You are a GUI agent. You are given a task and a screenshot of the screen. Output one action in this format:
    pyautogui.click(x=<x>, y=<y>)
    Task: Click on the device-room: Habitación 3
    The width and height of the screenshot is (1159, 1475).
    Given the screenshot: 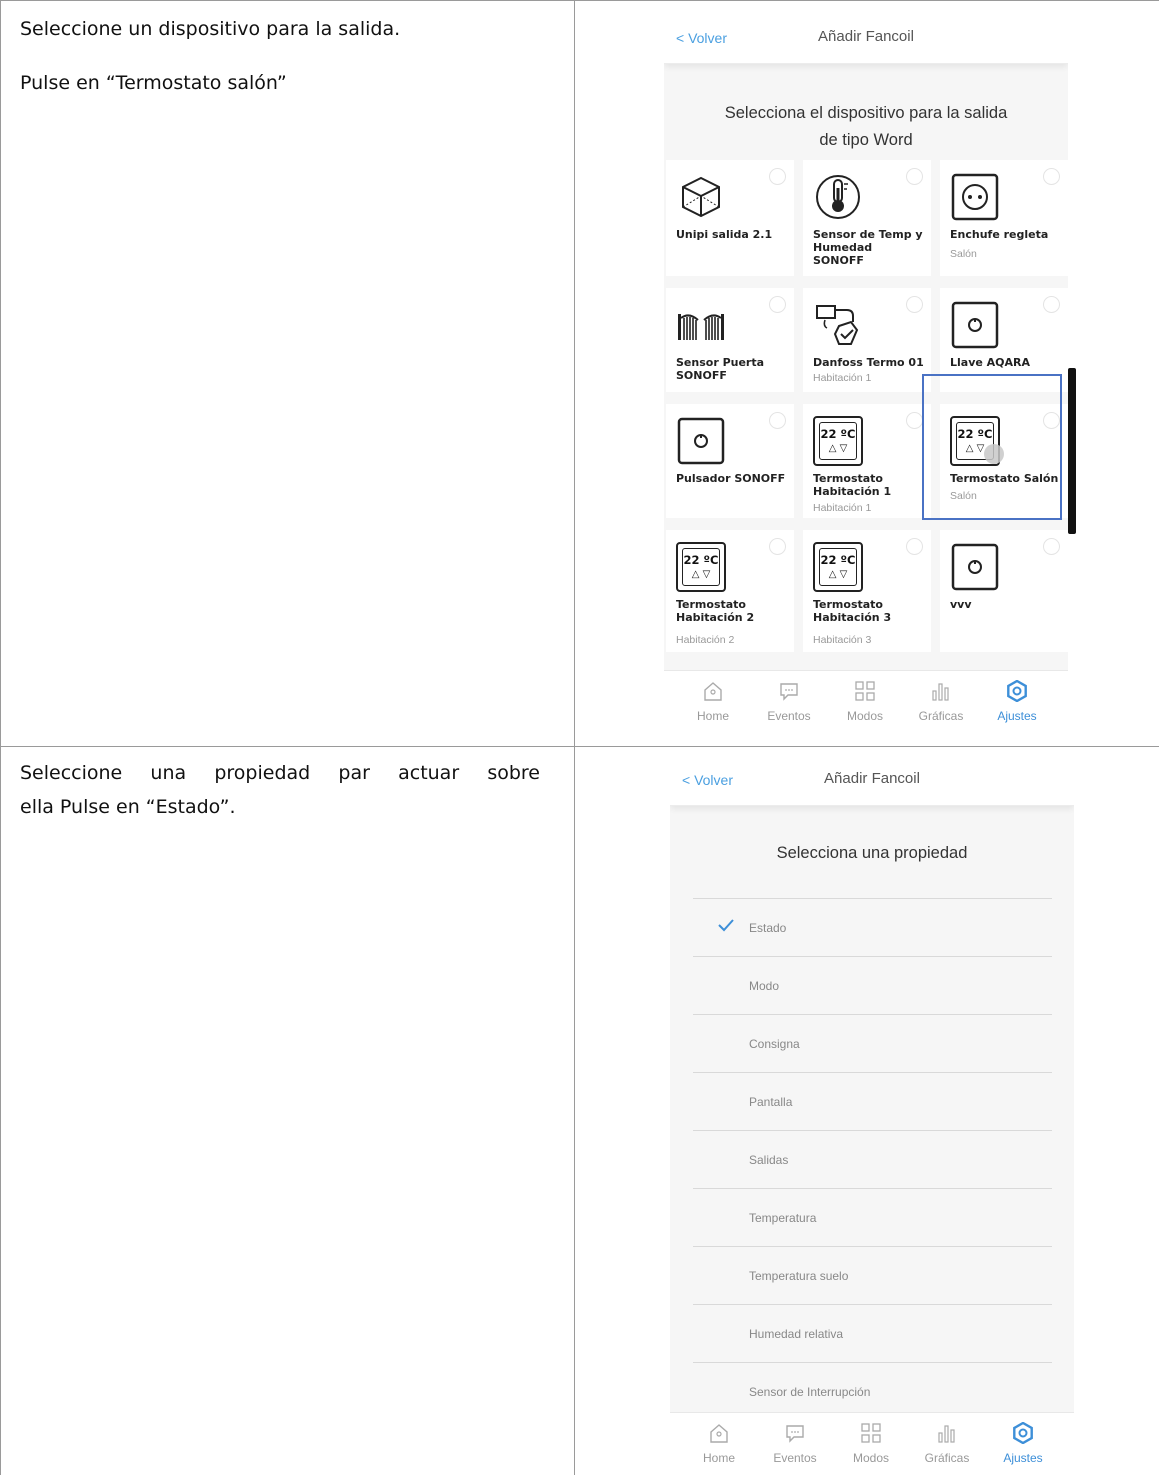 What is the action you would take?
    pyautogui.click(x=842, y=640)
    